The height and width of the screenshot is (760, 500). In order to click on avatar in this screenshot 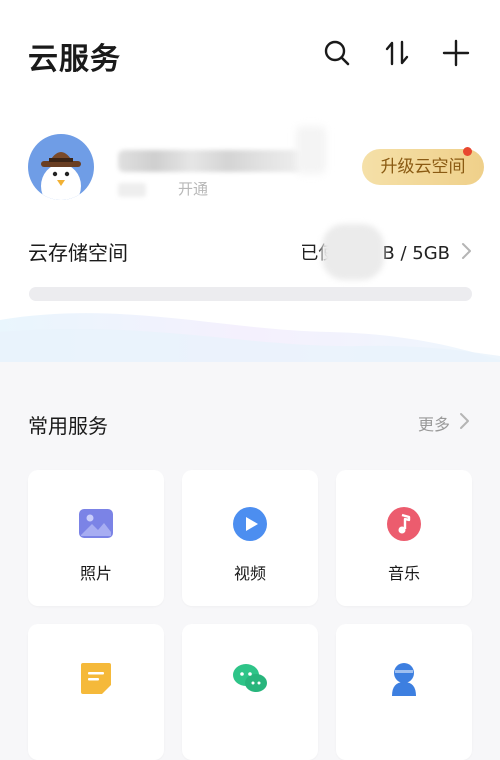, I will do `click(61, 167)`.